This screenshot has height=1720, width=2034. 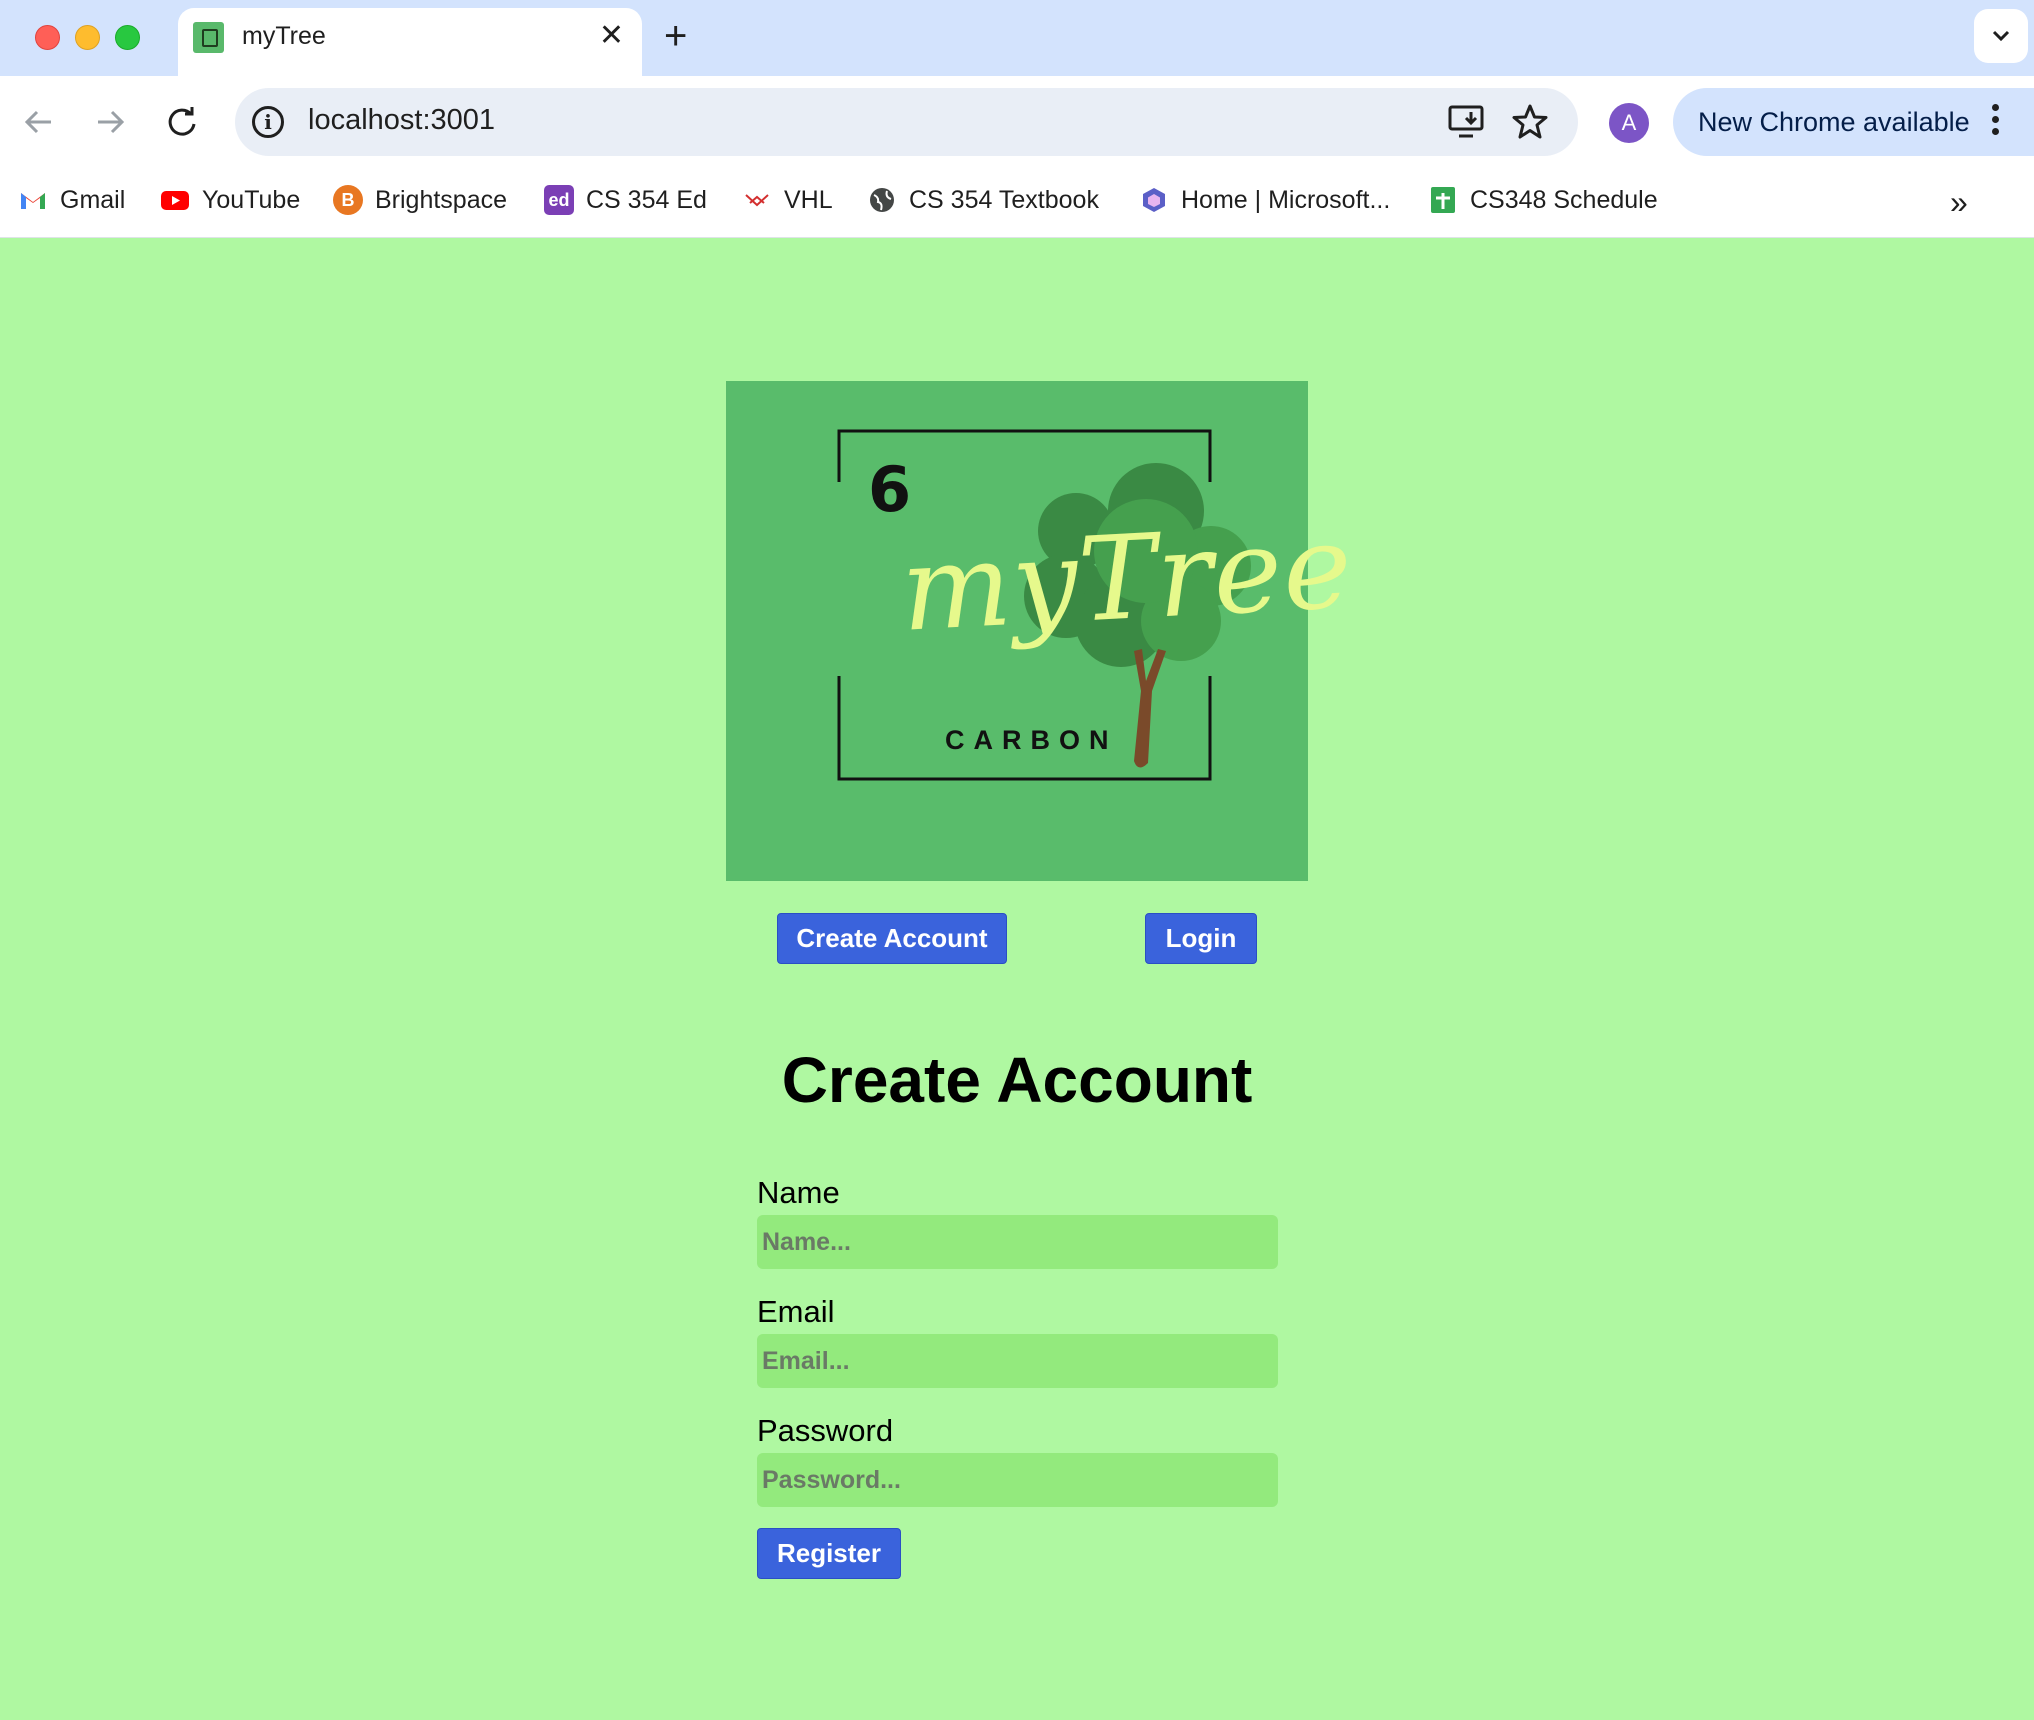 What do you see at coordinates (1959, 202) in the screenshot?
I see `more-bookmarks-icon: »` at bounding box center [1959, 202].